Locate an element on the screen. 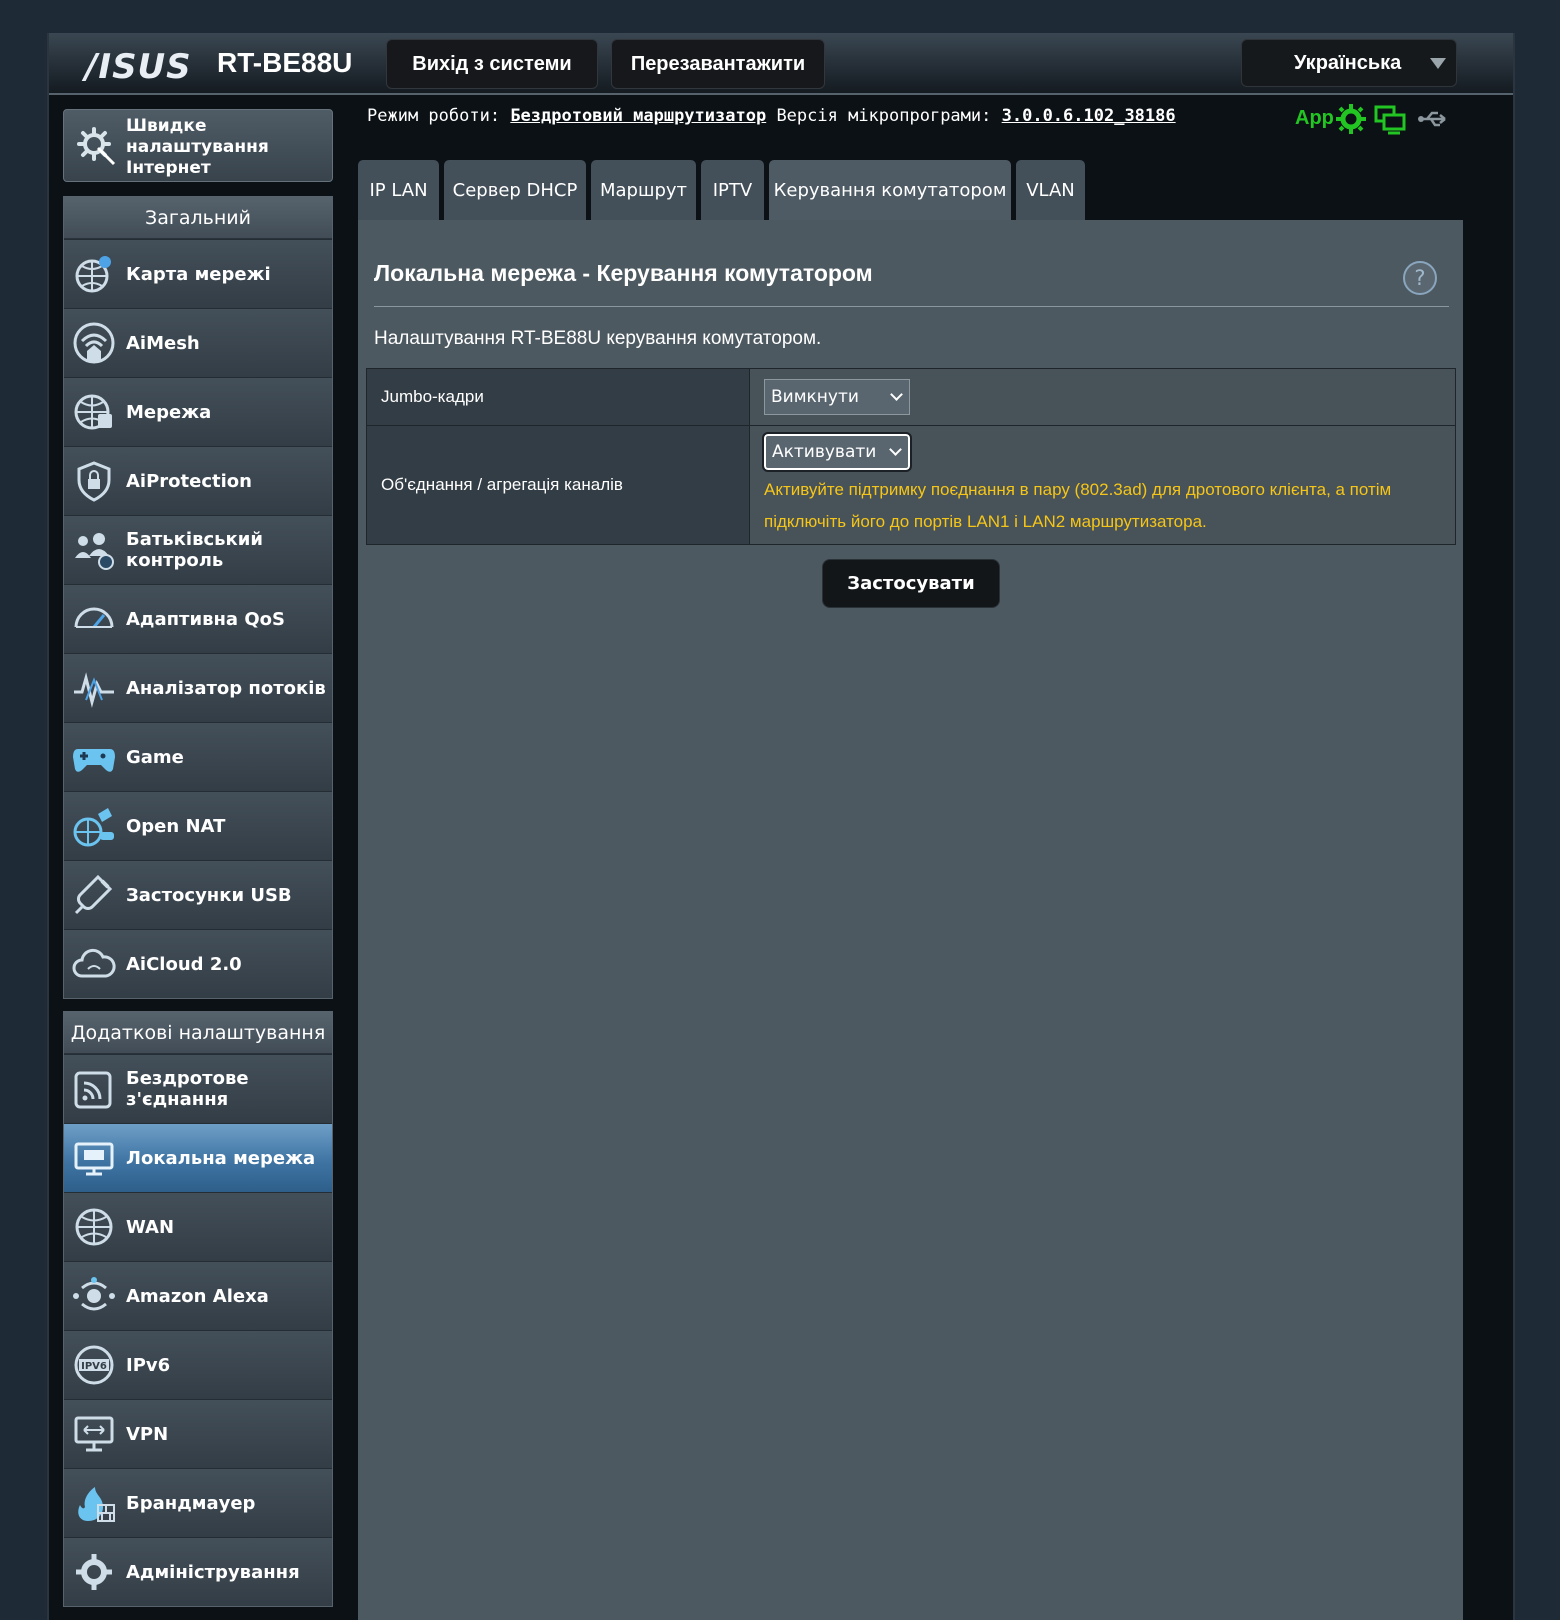 The image size is (1560, 1620). jumbo-frames-row: Jumbo-кадри Вимкнути is located at coordinates (911, 397).